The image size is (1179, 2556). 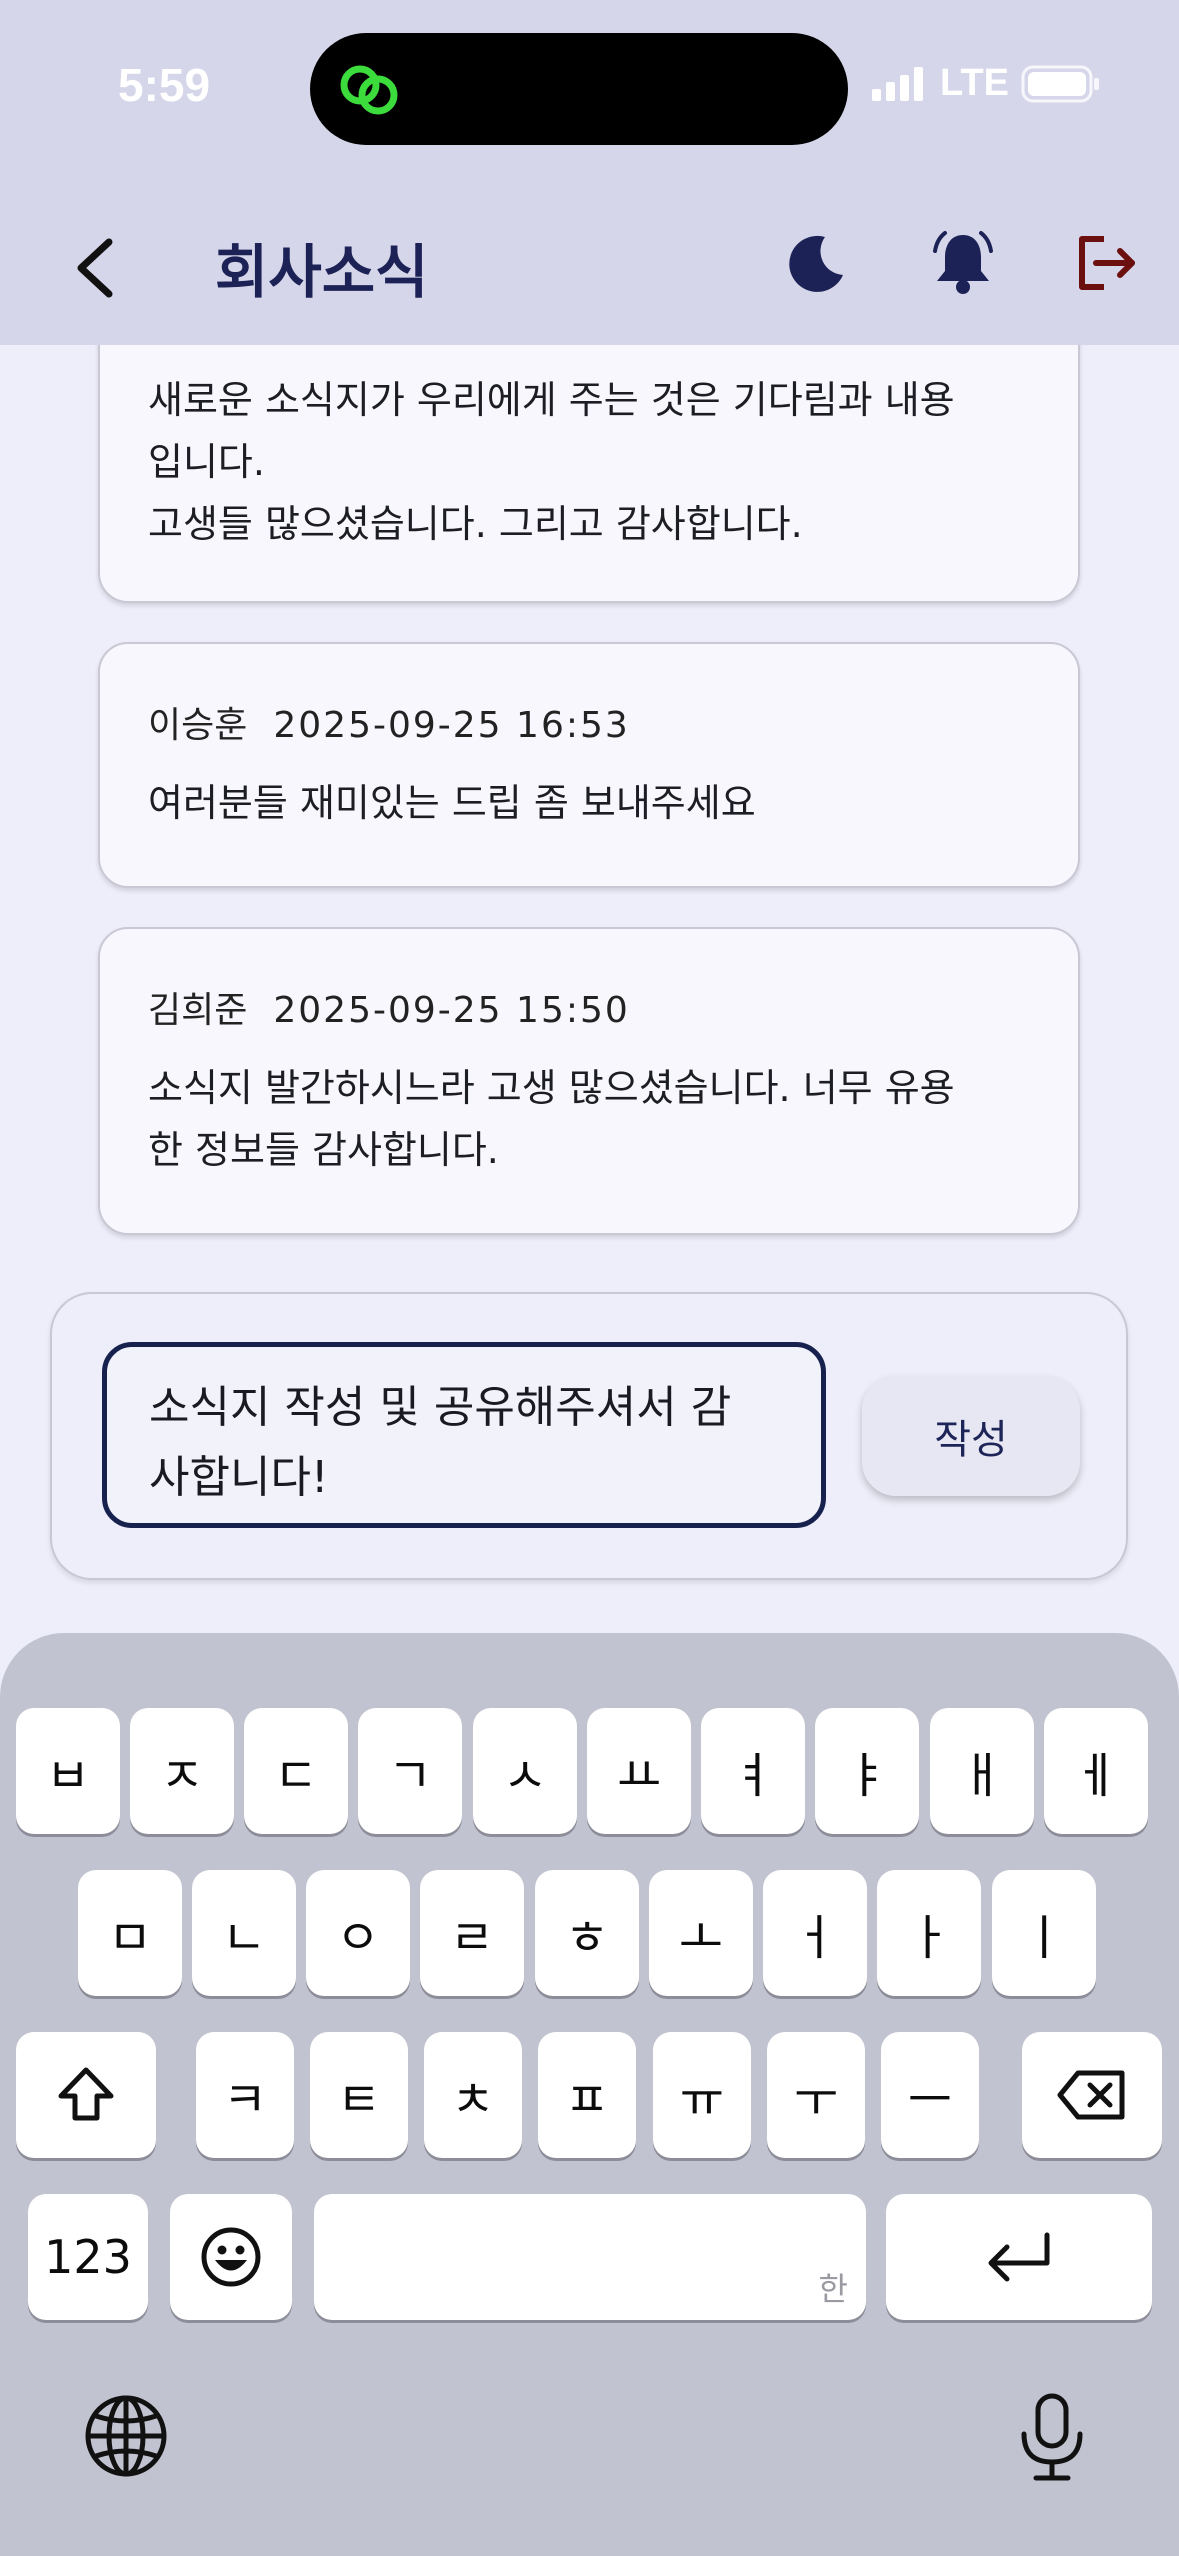 What do you see at coordinates (598, 1119) in the screenshot?
I see `comment-body: 소식지 발간하시느라 고생 많으셨습니다. 너무 유용 한 정보들 감사합니다.` at bounding box center [598, 1119].